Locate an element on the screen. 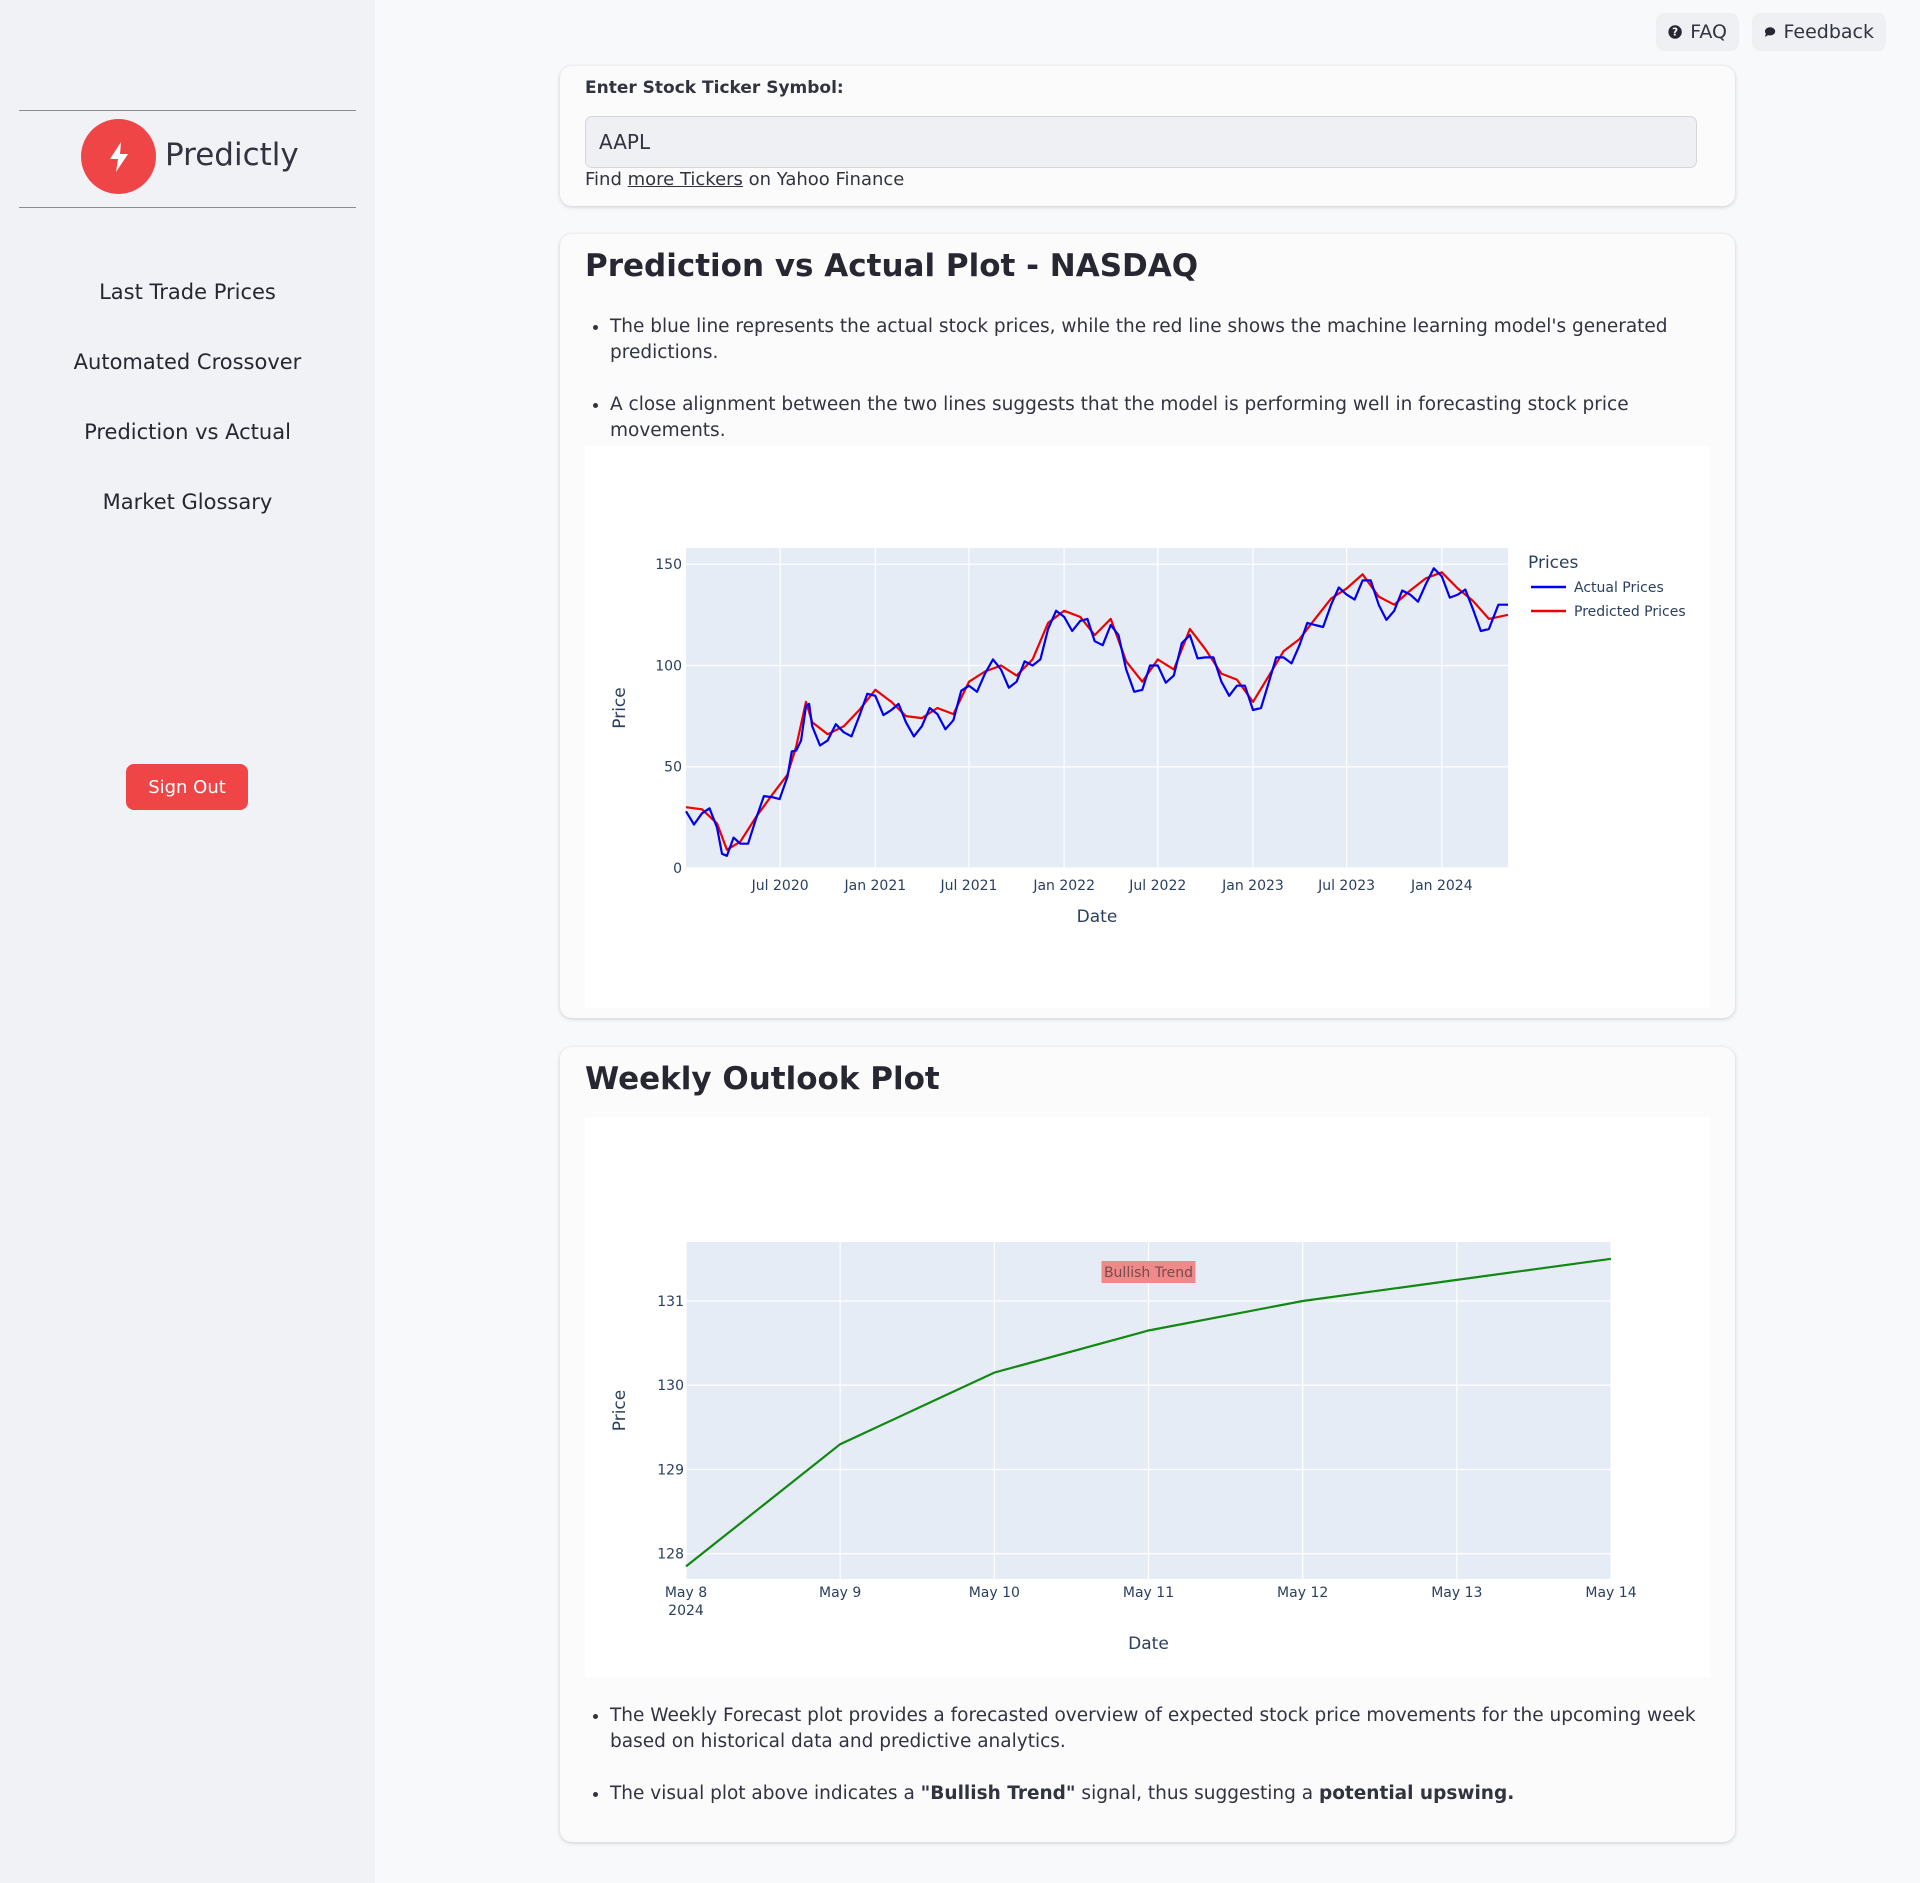  x-tick-label: Jul 2020 is located at coordinates (780, 886).